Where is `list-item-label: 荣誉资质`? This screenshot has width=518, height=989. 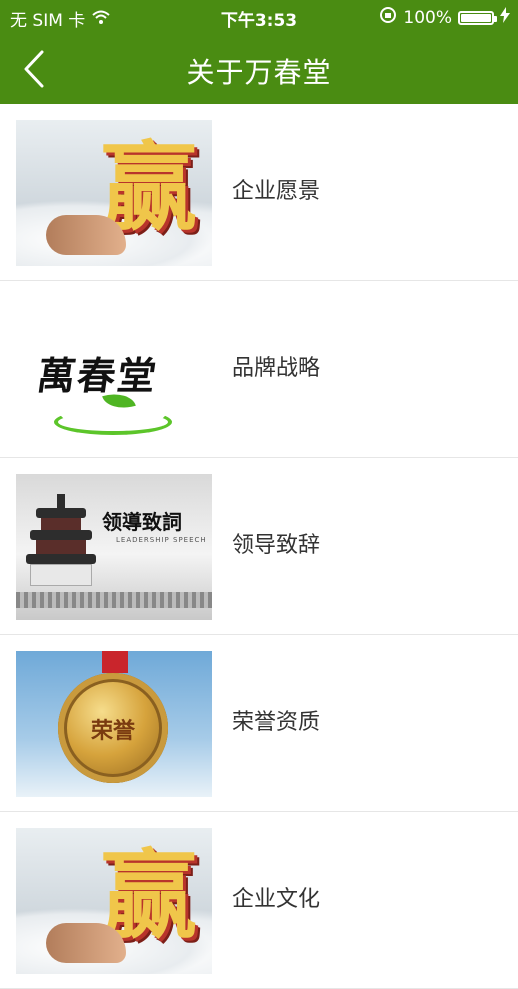
list-item-label: 荣誉资质 is located at coordinates (276, 722).